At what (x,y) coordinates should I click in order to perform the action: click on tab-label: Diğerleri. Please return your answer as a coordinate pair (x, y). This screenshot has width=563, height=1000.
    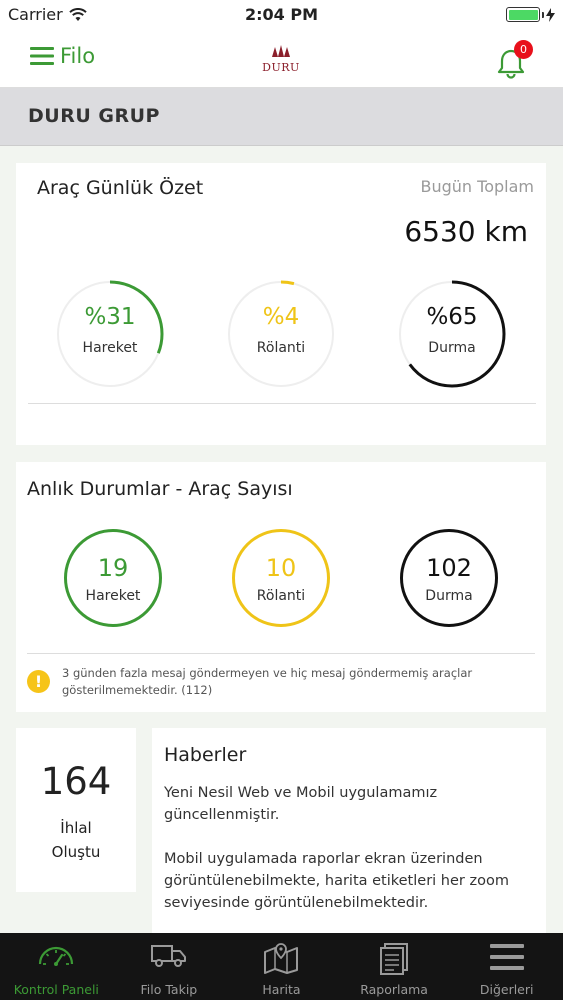
    Looking at the image, I should click on (506, 989).